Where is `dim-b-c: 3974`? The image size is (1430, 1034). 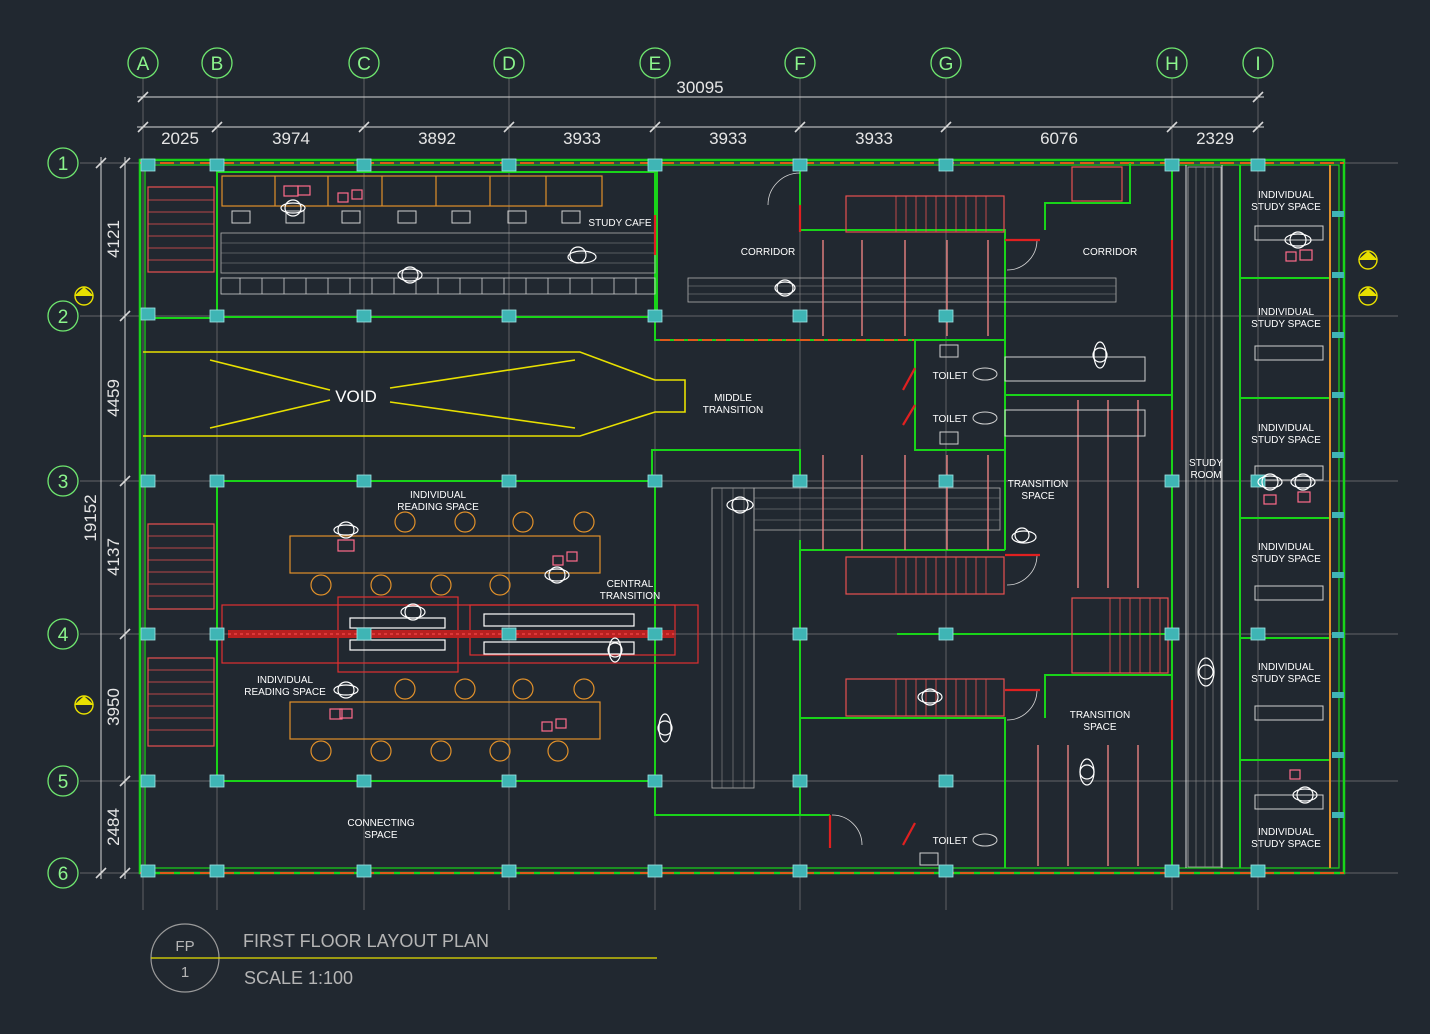
dim-b-c: 3974 is located at coordinates (291, 138).